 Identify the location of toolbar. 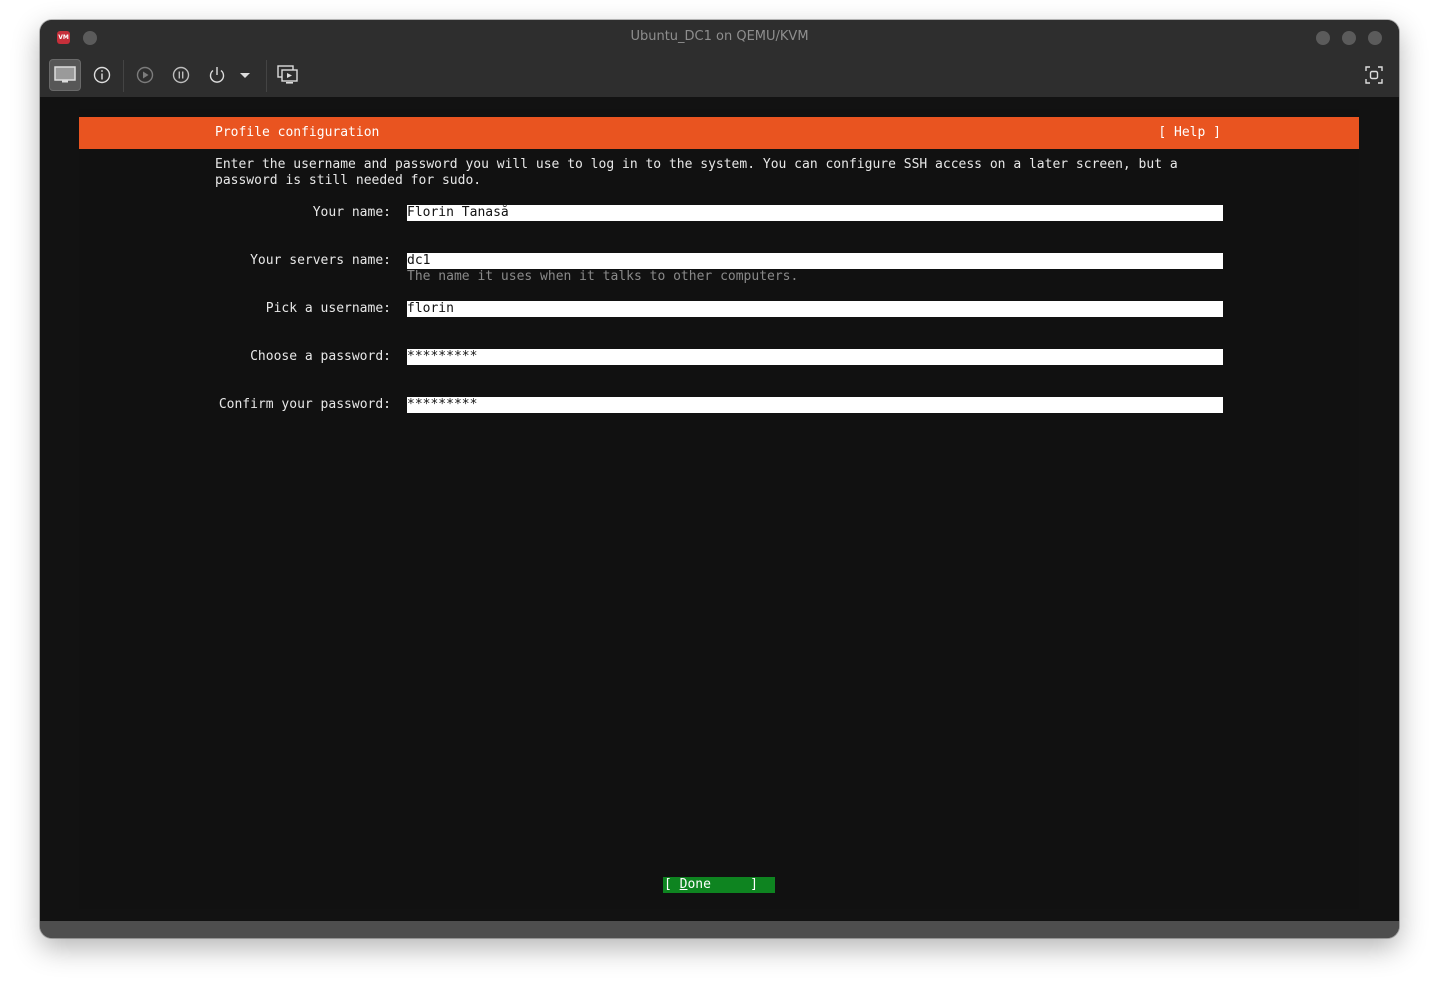
(719, 76).